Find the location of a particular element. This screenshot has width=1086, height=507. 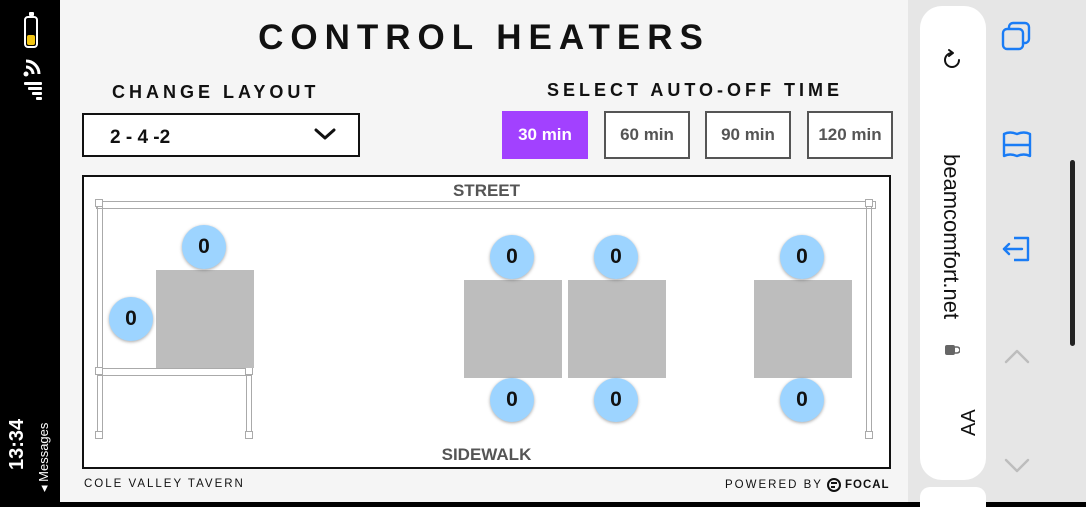

bookmarks-icon is located at coordinates (1017, 145).